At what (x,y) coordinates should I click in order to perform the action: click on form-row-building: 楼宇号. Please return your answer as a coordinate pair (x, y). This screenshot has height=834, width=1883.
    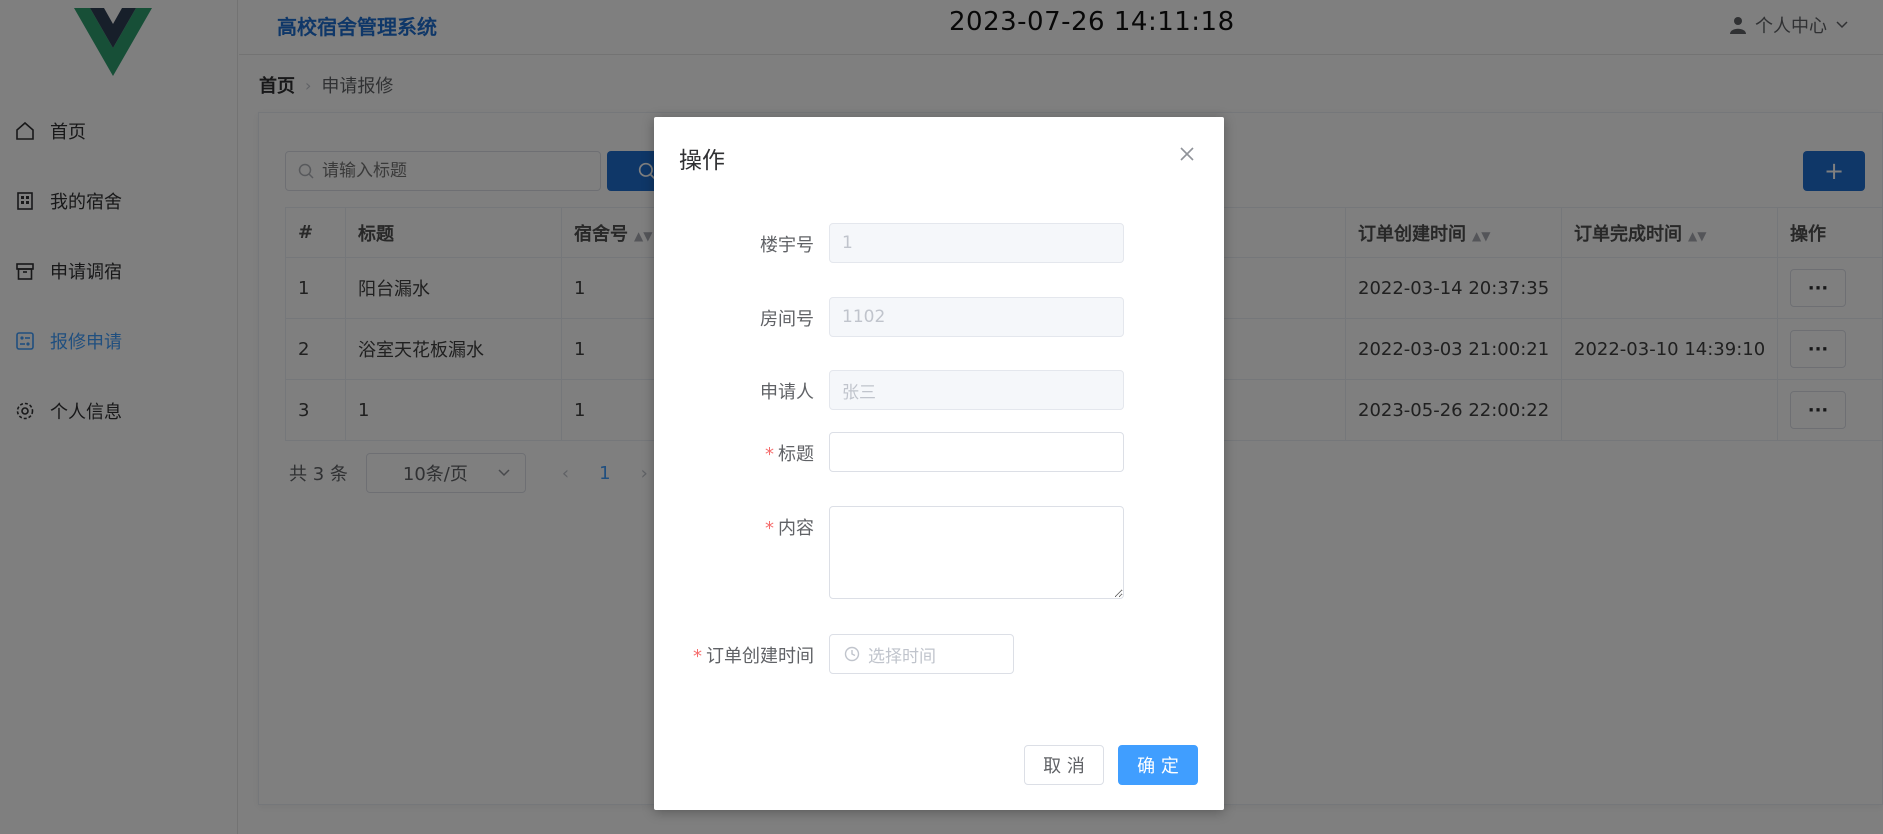
    Looking at the image, I should click on (939, 243).